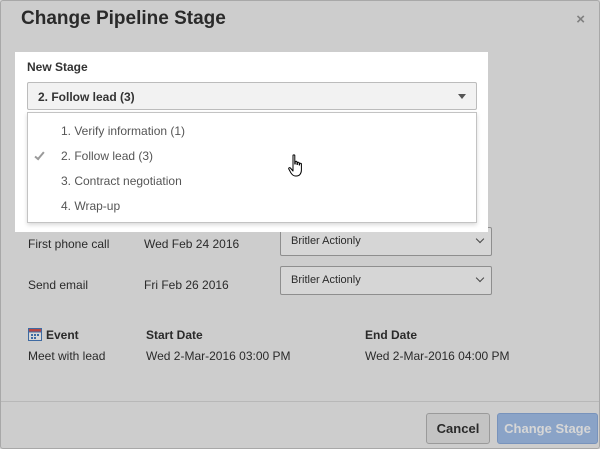  I want to click on stage-select: 2. Follow lead (3), so click(252, 96).